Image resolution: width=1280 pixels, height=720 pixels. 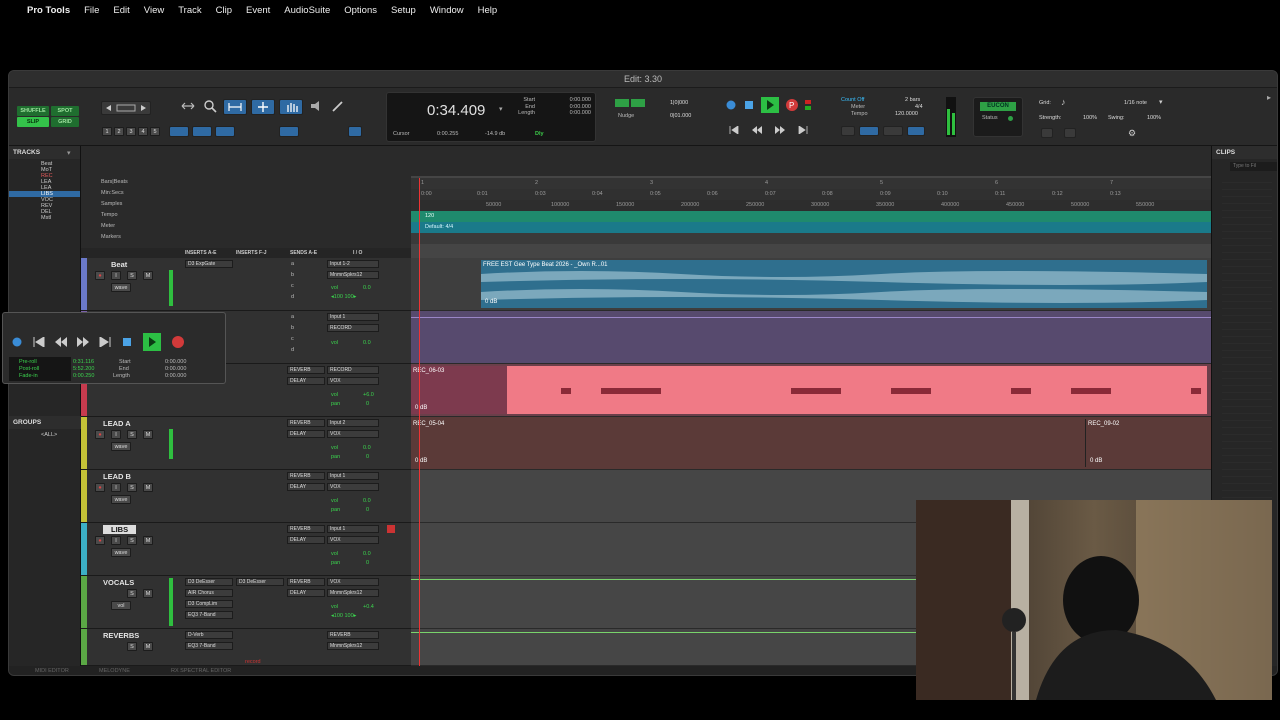 I want to click on input-selector: VOX, so click(x=353, y=582).